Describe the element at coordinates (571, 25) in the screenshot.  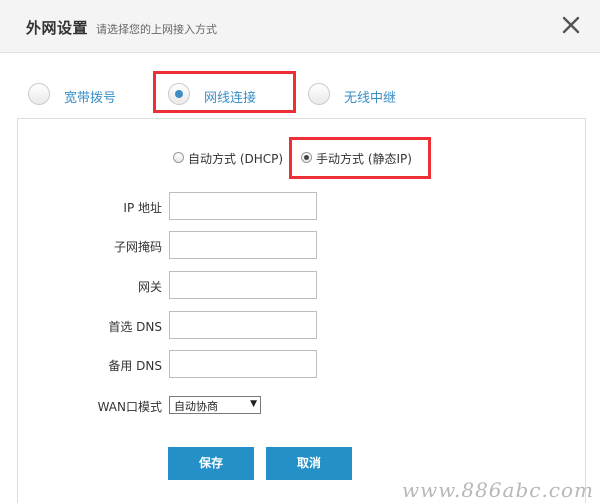
I see `close-icon` at that location.